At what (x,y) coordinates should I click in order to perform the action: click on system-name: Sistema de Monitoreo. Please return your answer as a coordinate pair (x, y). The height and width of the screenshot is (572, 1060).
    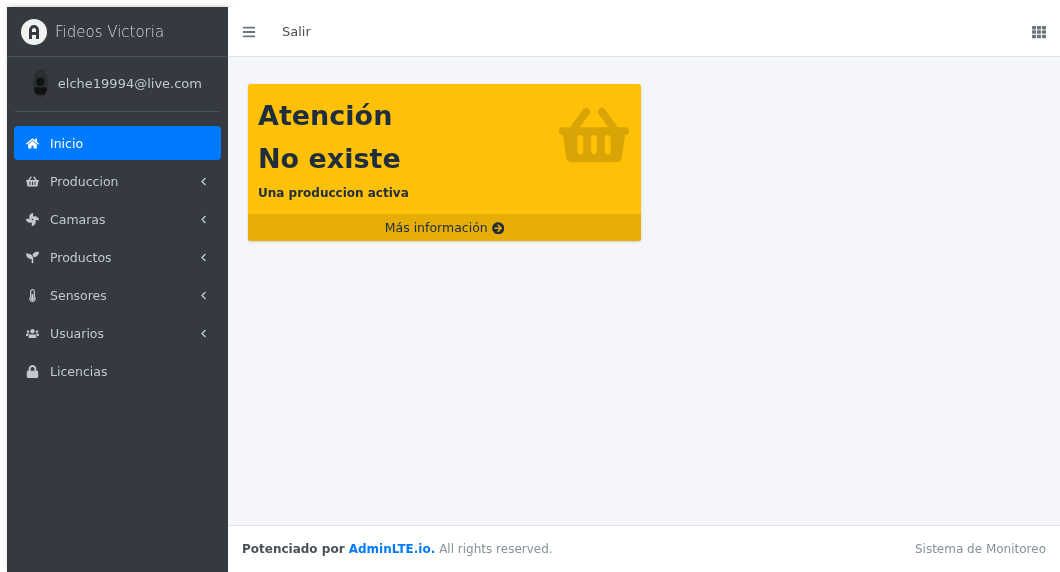
    Looking at the image, I should click on (980, 549).